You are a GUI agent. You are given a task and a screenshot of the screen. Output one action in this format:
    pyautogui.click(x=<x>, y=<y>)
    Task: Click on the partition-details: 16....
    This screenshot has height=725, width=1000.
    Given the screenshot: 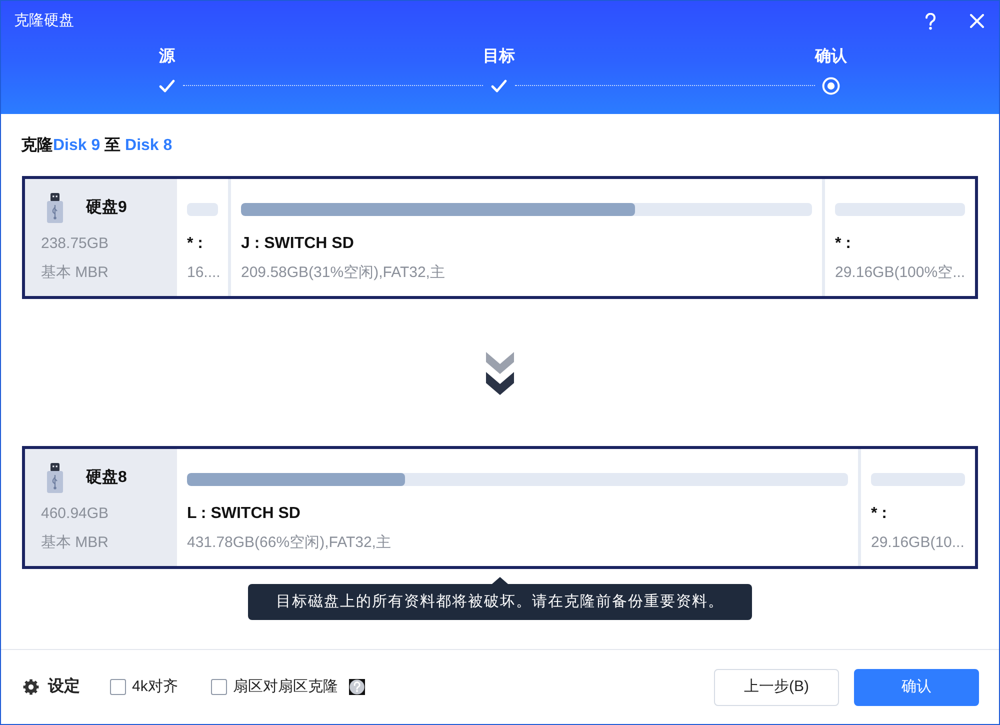 What is the action you would take?
    pyautogui.click(x=203, y=273)
    